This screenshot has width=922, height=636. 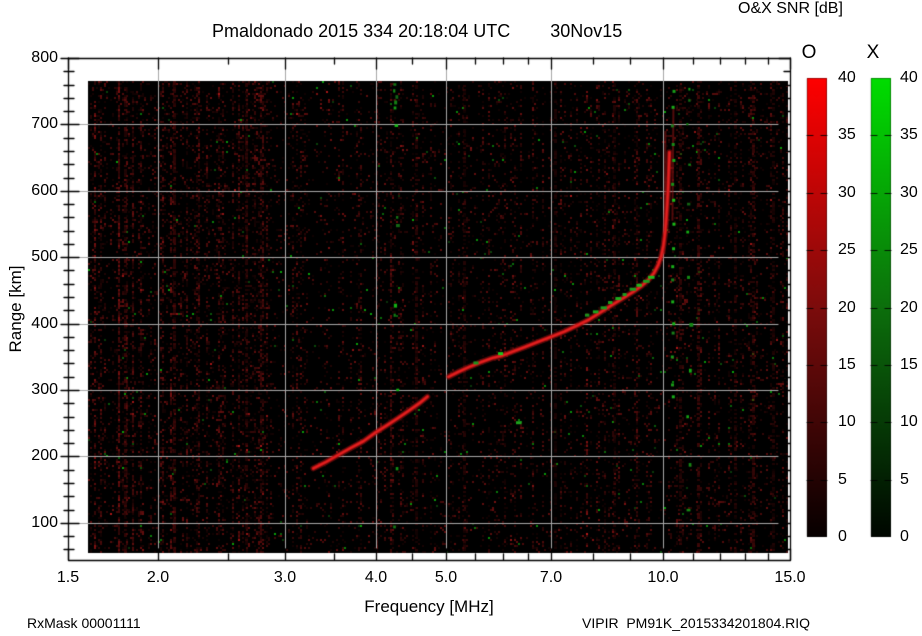 What do you see at coordinates (909, 134) in the screenshot?
I see `colorbar-x-tick-label-35: 35` at bounding box center [909, 134].